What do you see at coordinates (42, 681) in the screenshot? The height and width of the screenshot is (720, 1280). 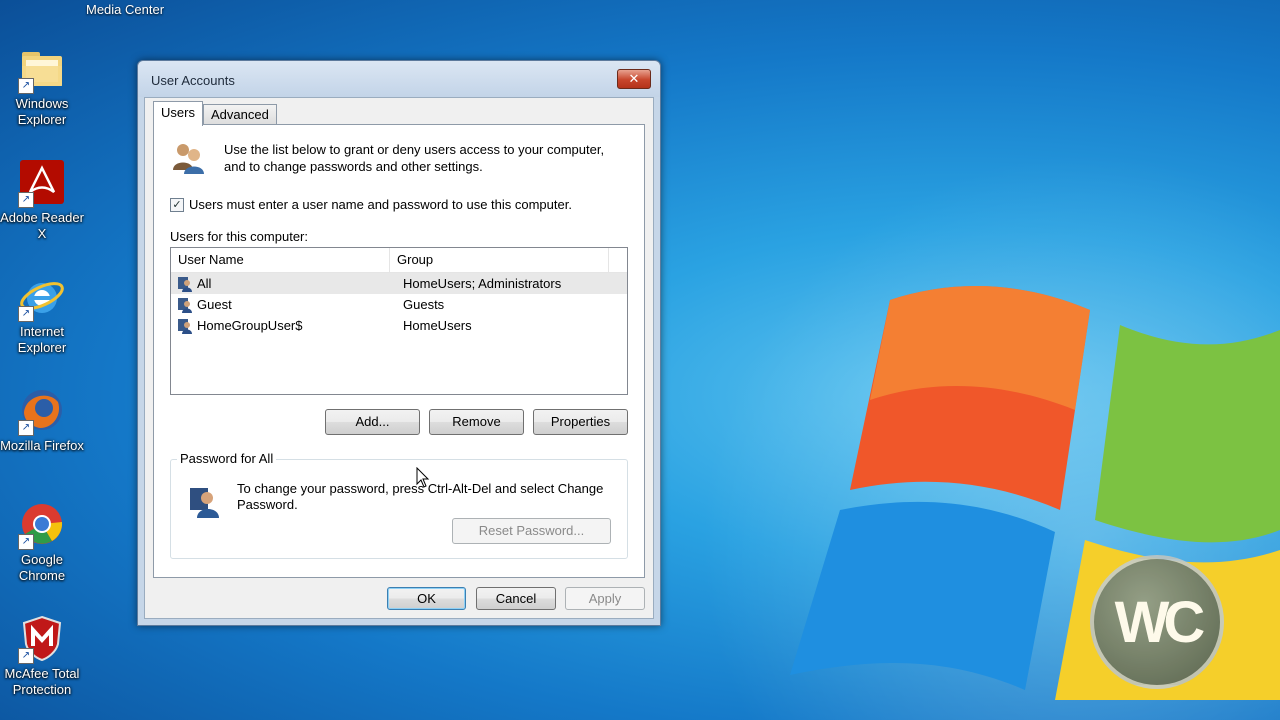 I see `desktop-icon-label: McAfee Total Protection` at bounding box center [42, 681].